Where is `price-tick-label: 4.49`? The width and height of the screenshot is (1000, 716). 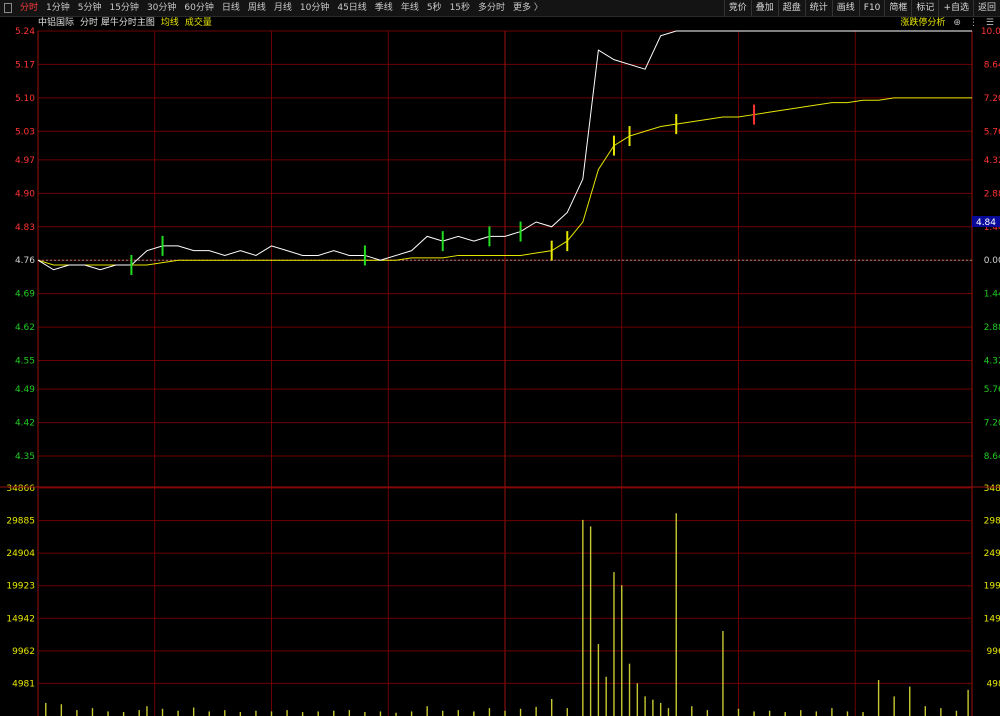
price-tick-label: 4.49 is located at coordinates (25, 390).